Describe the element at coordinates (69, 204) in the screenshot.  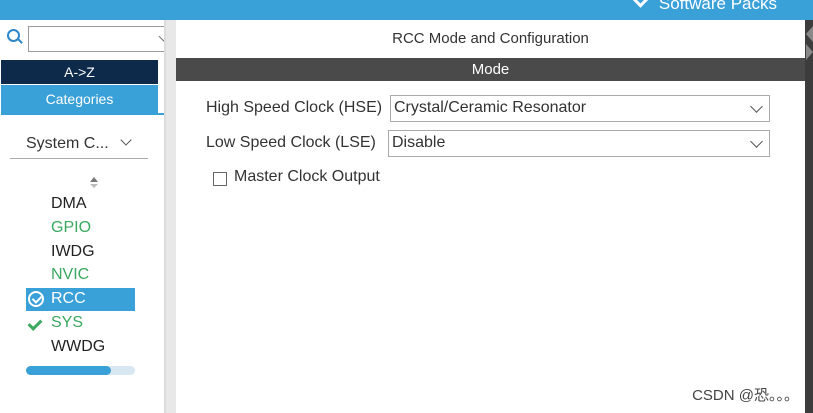
I see `list-item-dma: DMA` at that location.